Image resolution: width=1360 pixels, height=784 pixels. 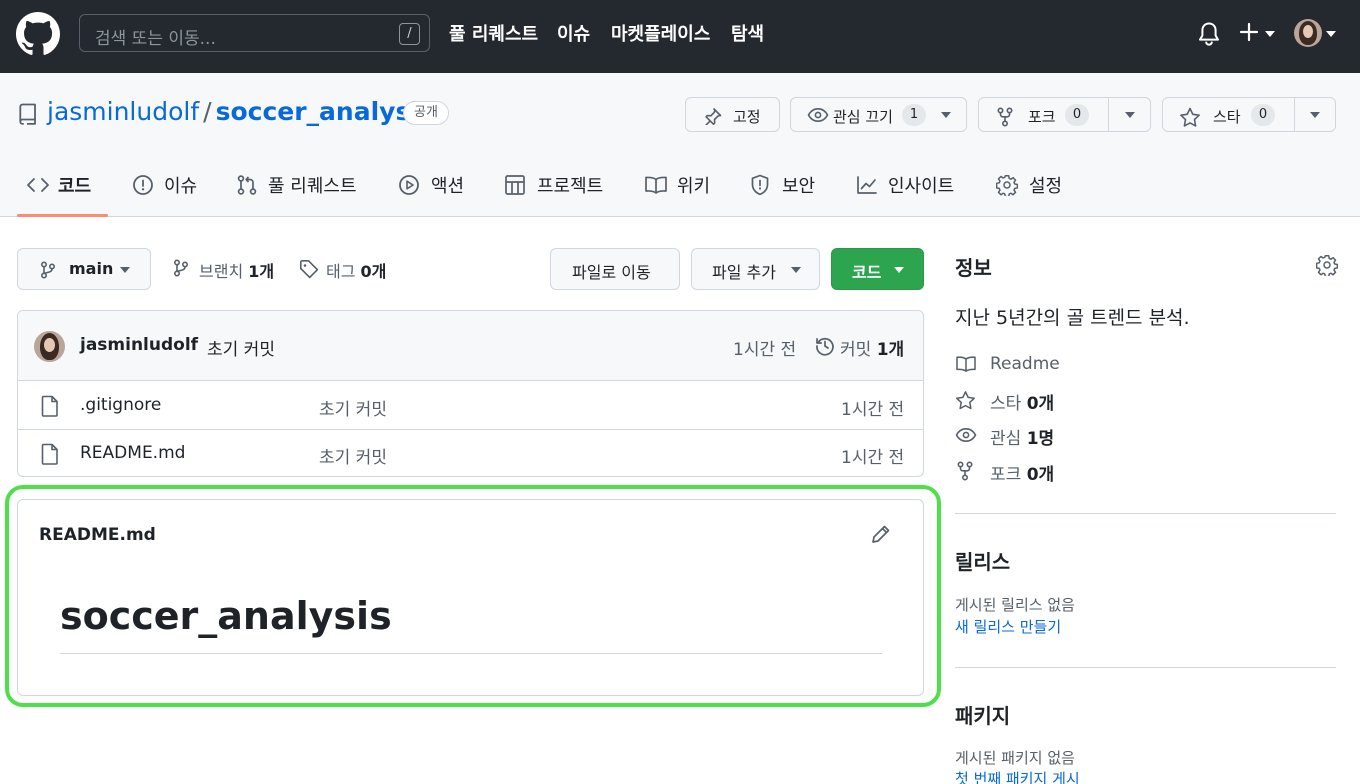 I want to click on nav-issues: 이슈, so click(x=573, y=33).